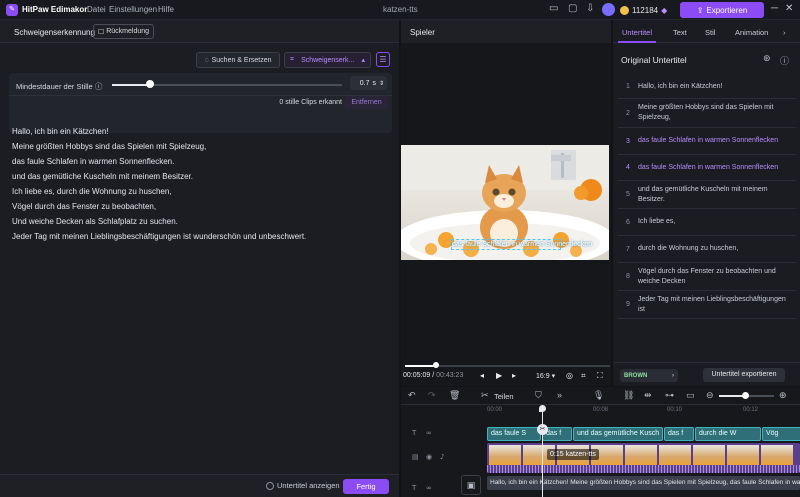 The height and width of the screenshot is (497, 800). Describe the element at coordinates (583, 376) in the screenshot. I see `crop-icon: ⌗` at that location.